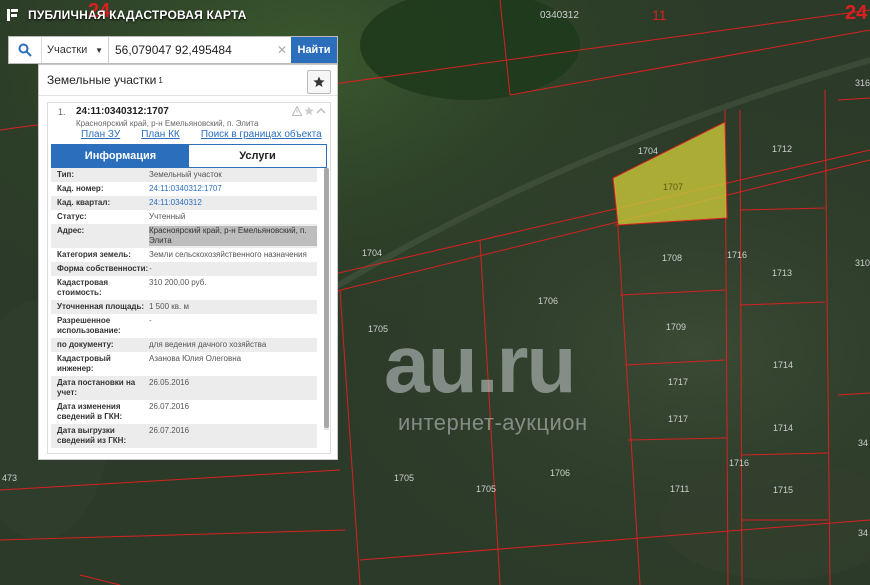 Image resolution: width=870 pixels, height=585 pixels. Describe the element at coordinates (62, 112) in the screenshot. I see `item-number: 1.` at that location.